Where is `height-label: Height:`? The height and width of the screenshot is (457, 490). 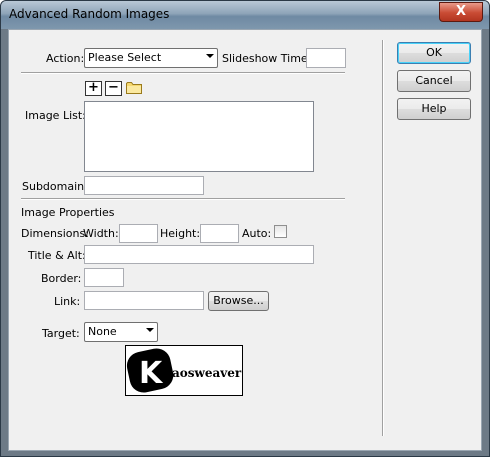 height-label: Height: is located at coordinates (180, 233).